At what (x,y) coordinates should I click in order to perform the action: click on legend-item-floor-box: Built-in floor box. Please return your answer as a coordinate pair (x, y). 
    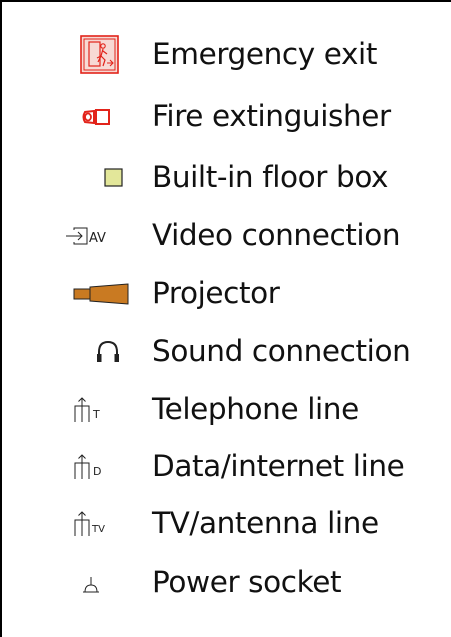
    Looking at the image, I should click on (225, 178).